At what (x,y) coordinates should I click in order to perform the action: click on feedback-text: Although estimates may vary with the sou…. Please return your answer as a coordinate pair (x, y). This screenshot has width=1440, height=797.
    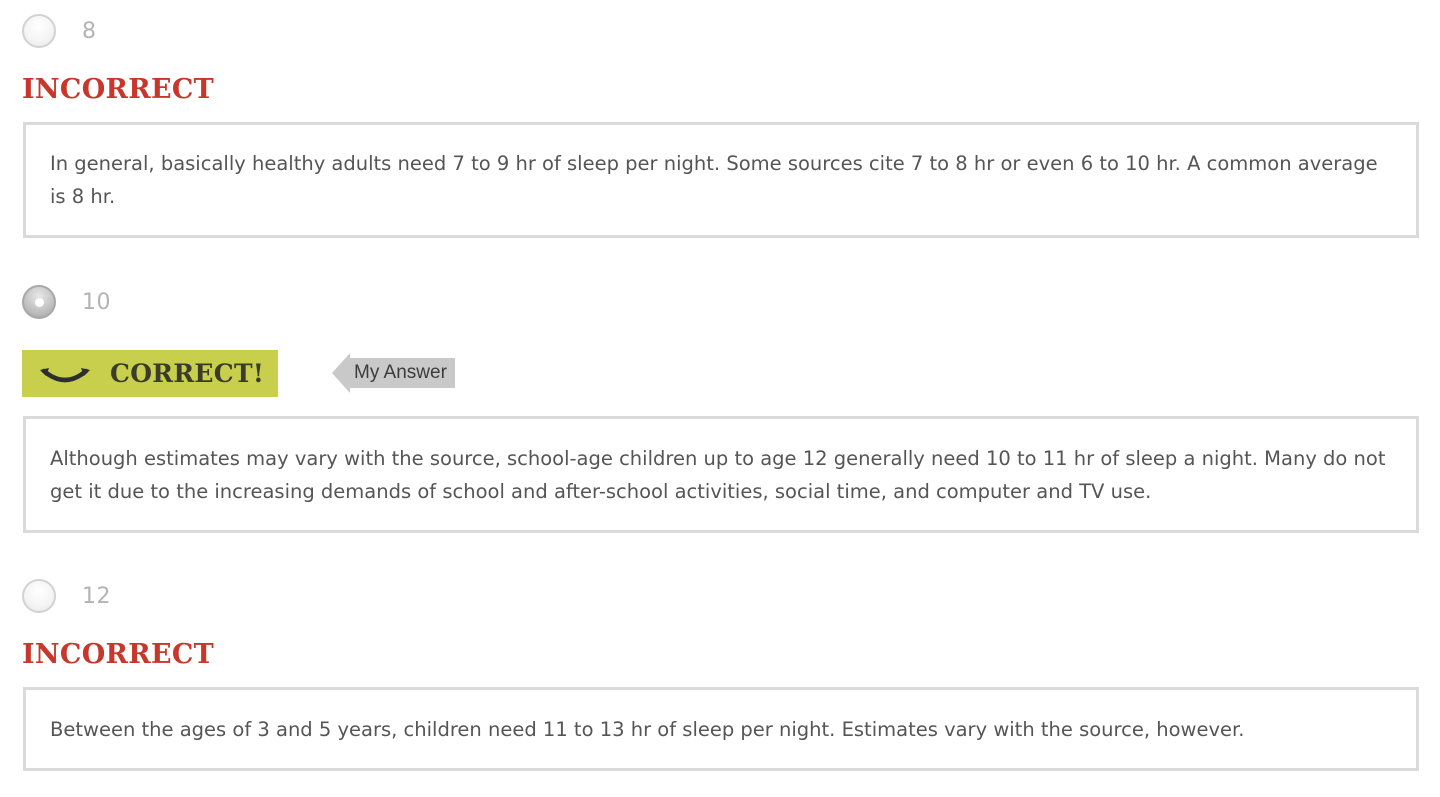
    Looking at the image, I should click on (718, 474).